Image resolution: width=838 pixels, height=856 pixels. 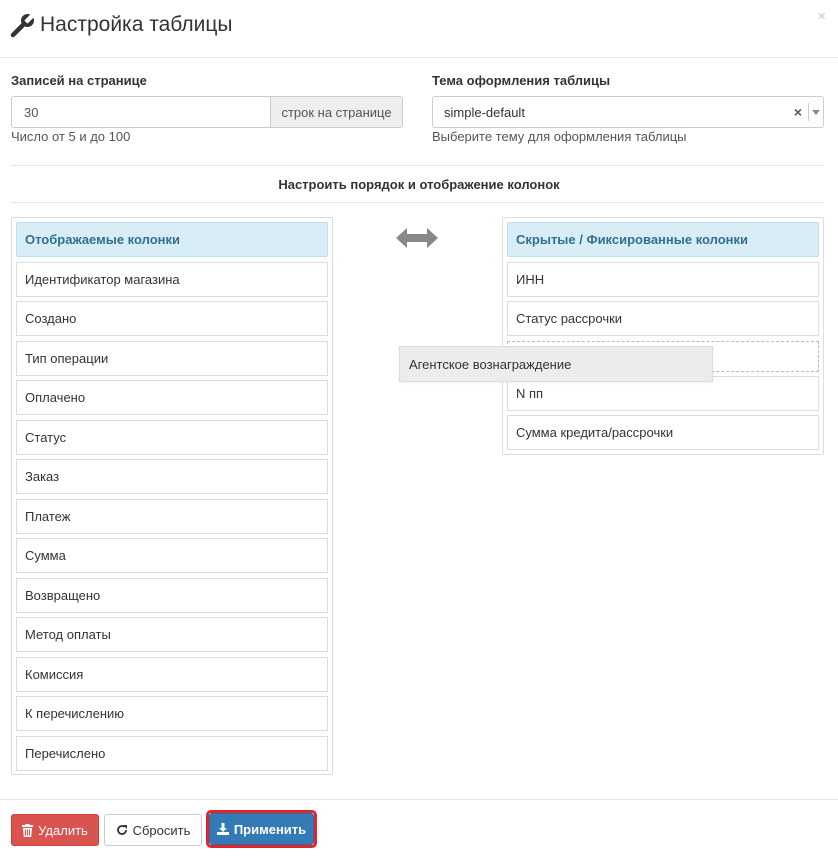 What do you see at coordinates (821, 16) in the screenshot?
I see `close-button: ×` at bounding box center [821, 16].